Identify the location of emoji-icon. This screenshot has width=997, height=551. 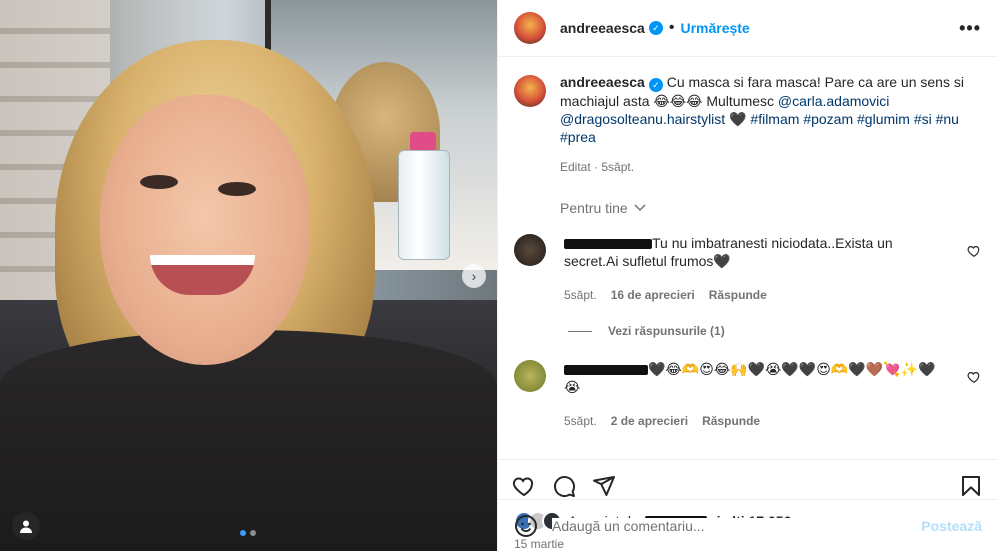
(526, 526).